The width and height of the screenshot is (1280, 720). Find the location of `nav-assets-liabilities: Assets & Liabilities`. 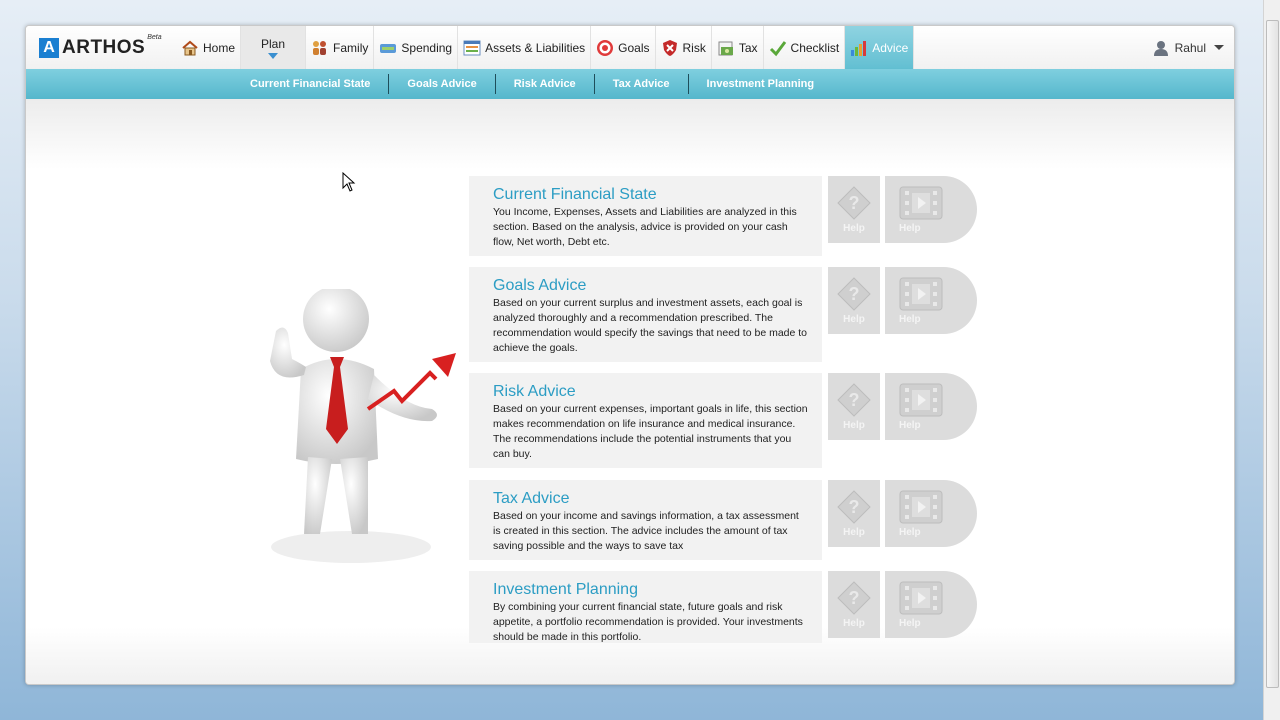

nav-assets-liabilities: Assets & Liabilities is located at coordinates (525, 47).